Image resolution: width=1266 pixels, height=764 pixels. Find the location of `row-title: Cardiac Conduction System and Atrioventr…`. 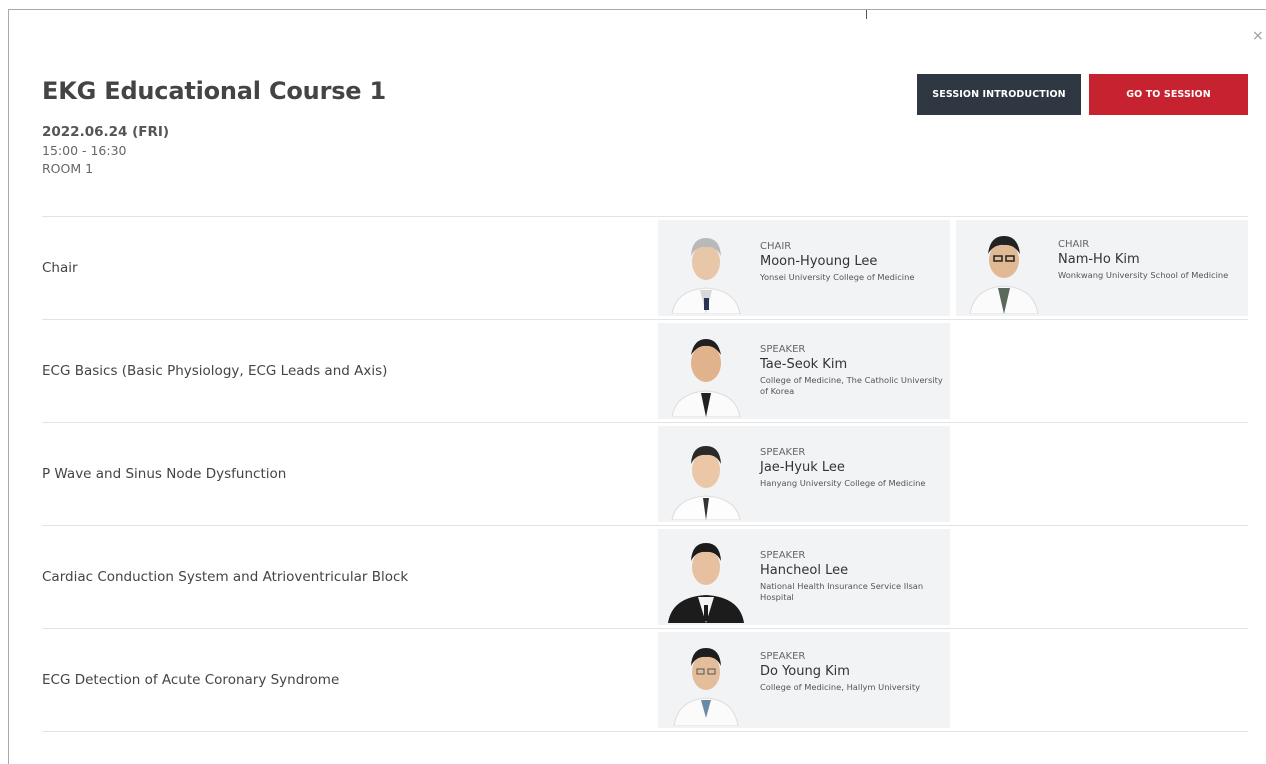

row-title: Cardiac Conduction System and Atrioventr… is located at coordinates (225, 577).